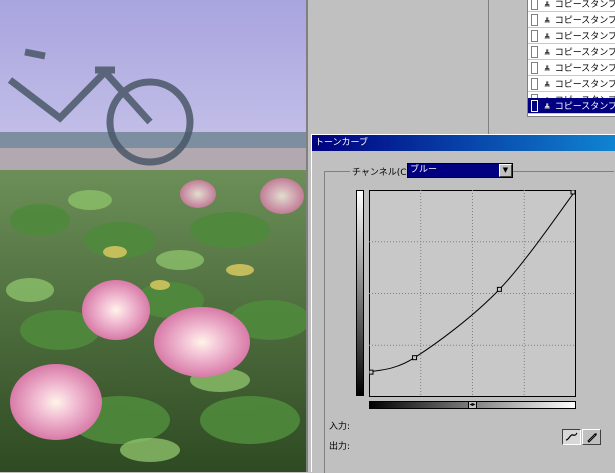 This screenshot has width=615, height=473. What do you see at coordinates (340, 427) in the screenshot?
I see `input-label: 入力:` at bounding box center [340, 427].